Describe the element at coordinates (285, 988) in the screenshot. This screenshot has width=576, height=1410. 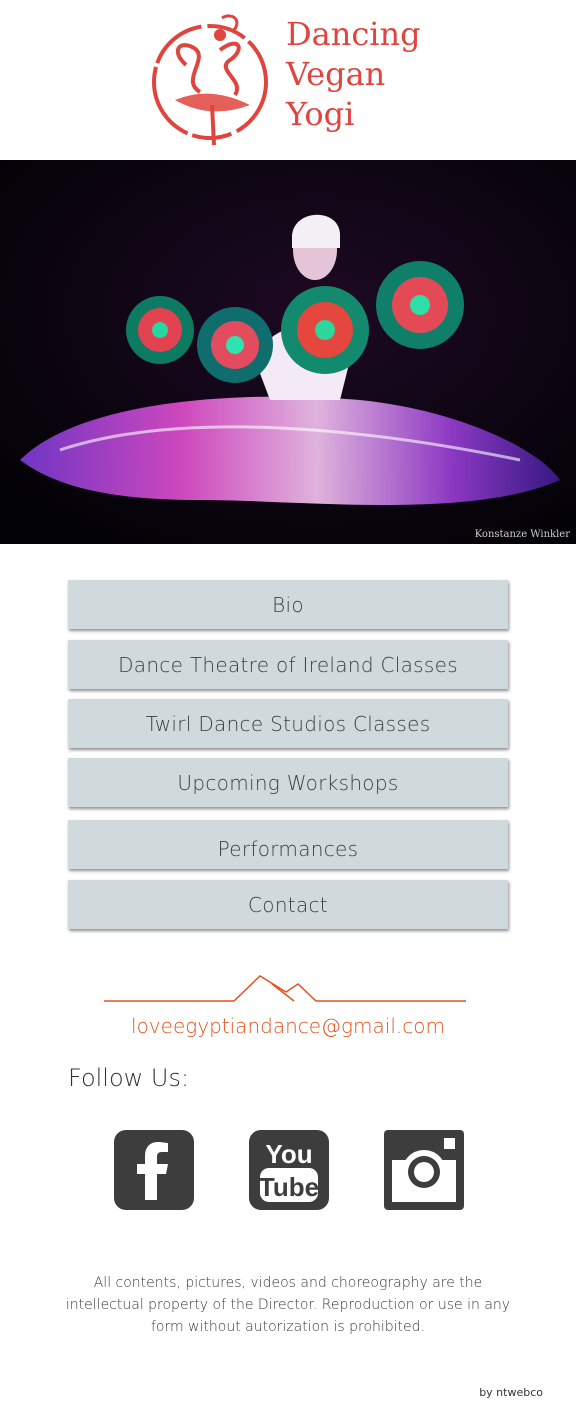
I see `mountain-divider-icon` at that location.